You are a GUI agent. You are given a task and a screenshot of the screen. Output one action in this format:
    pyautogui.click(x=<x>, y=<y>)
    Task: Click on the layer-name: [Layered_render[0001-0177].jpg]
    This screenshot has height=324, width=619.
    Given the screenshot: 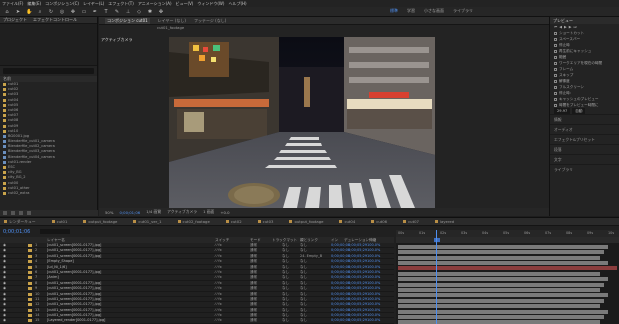 What is the action you would take?
    pyautogui.click(x=76, y=320)
    